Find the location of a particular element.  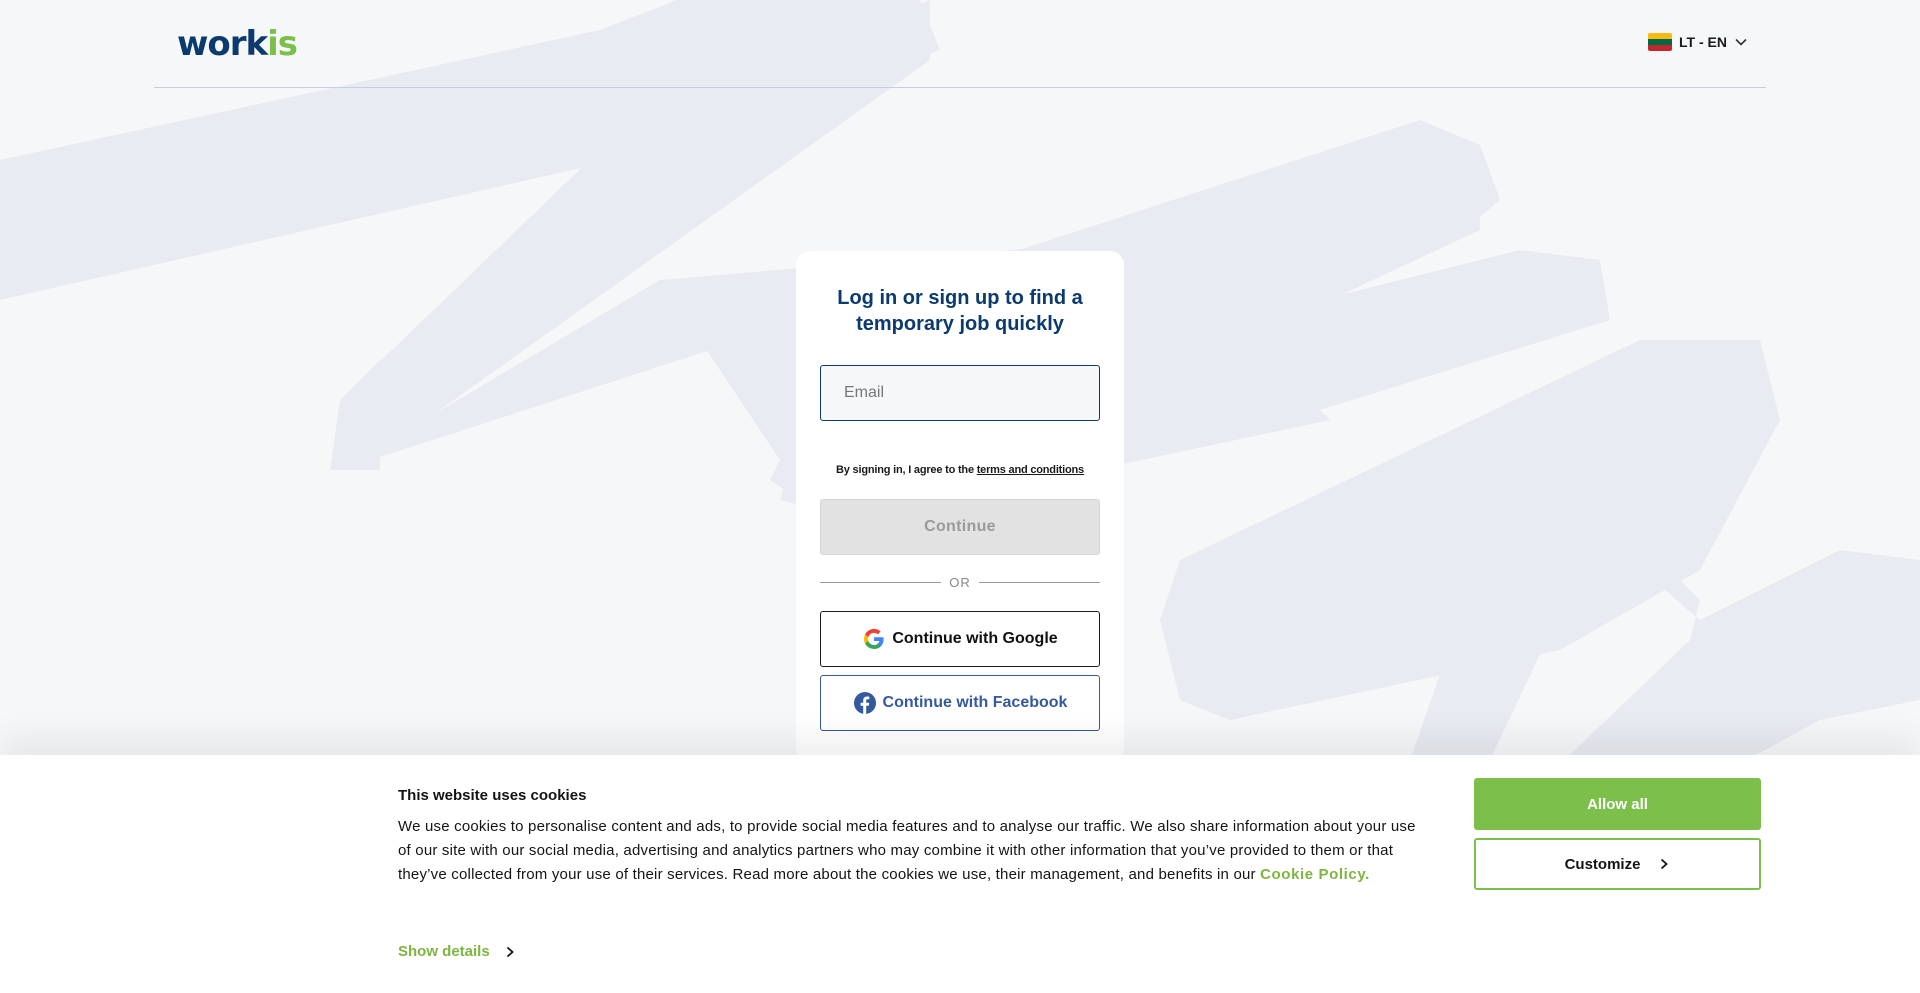

facebook-login-button: Continue with Facebook is located at coordinates (960, 703).